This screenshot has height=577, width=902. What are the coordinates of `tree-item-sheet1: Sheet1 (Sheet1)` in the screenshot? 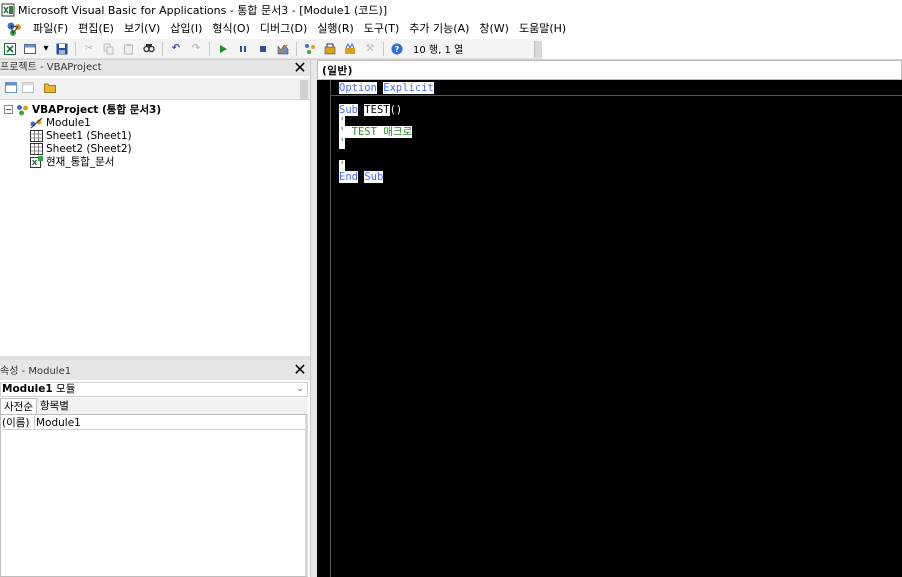 It's located at (81, 135).